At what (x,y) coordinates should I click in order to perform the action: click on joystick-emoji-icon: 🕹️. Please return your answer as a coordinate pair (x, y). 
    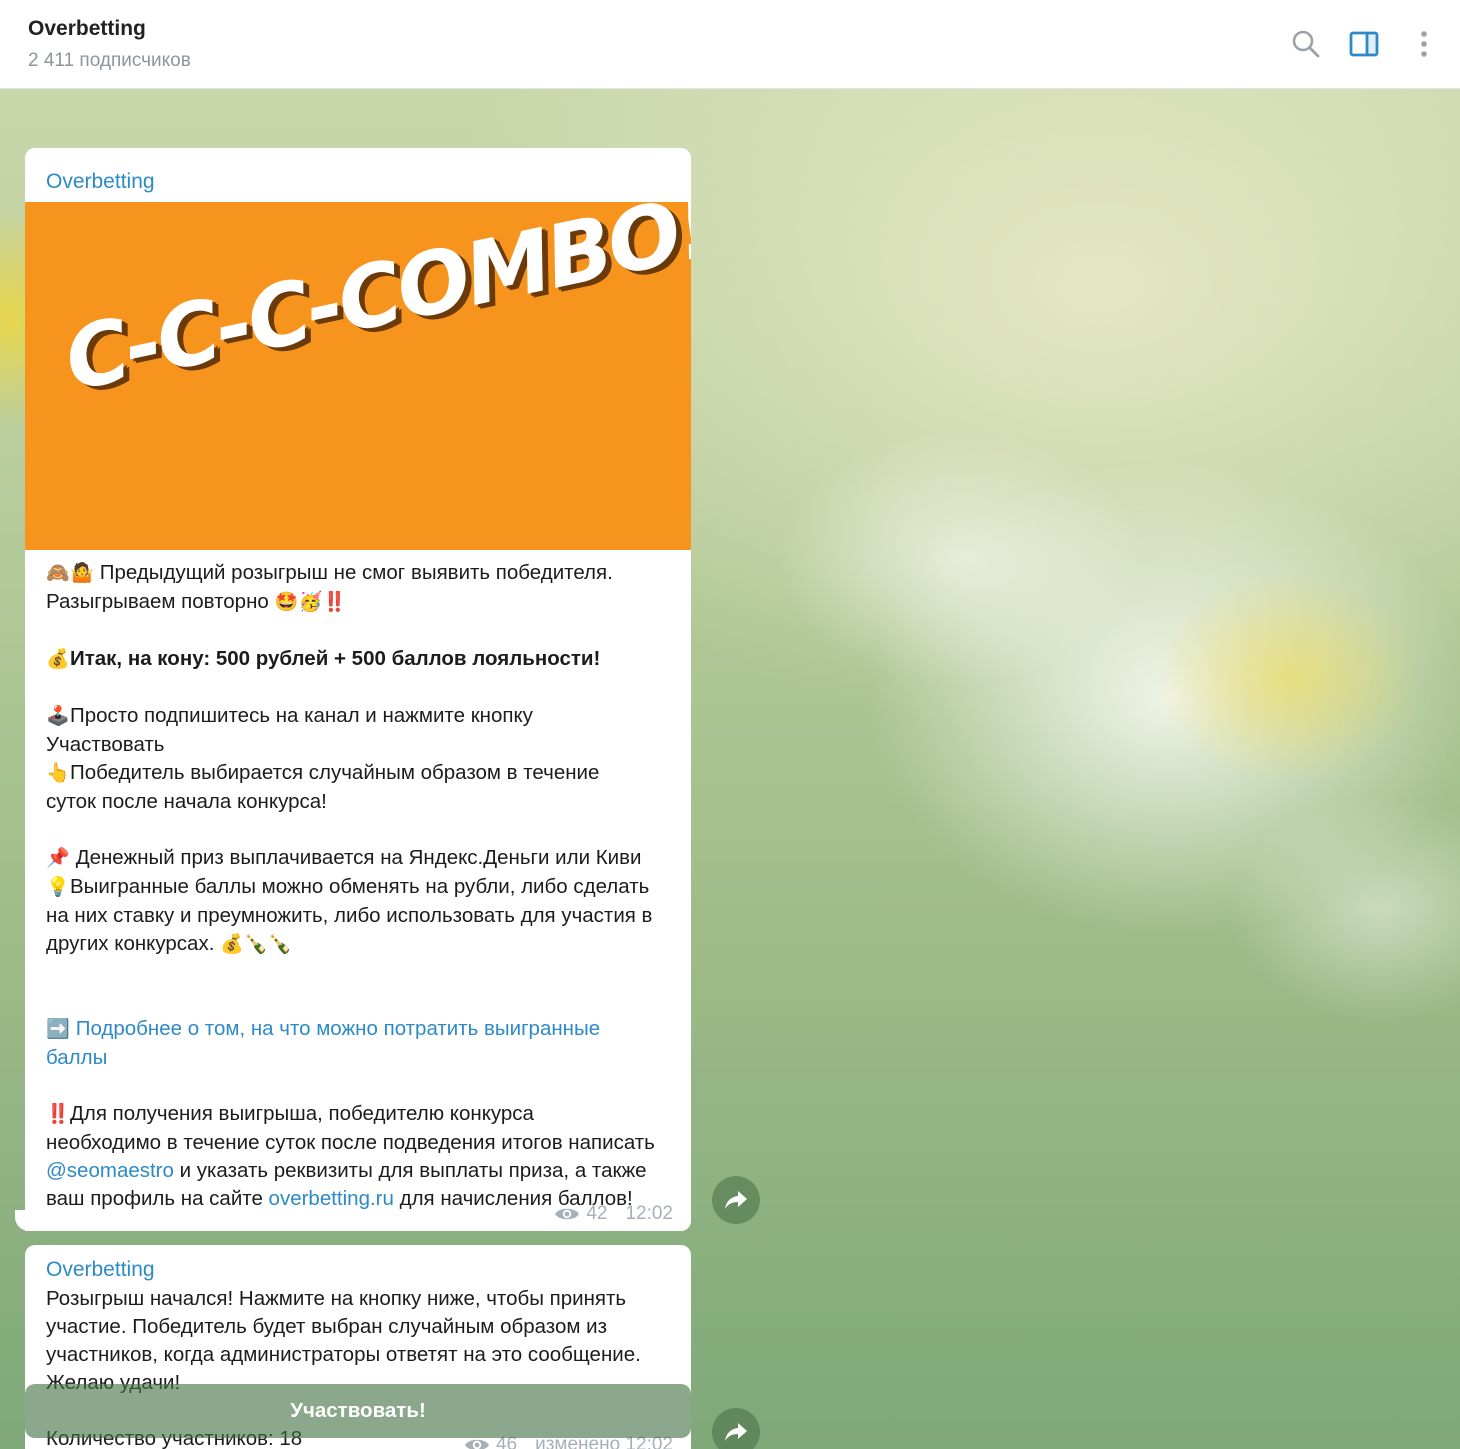
    Looking at the image, I should click on (58, 716).